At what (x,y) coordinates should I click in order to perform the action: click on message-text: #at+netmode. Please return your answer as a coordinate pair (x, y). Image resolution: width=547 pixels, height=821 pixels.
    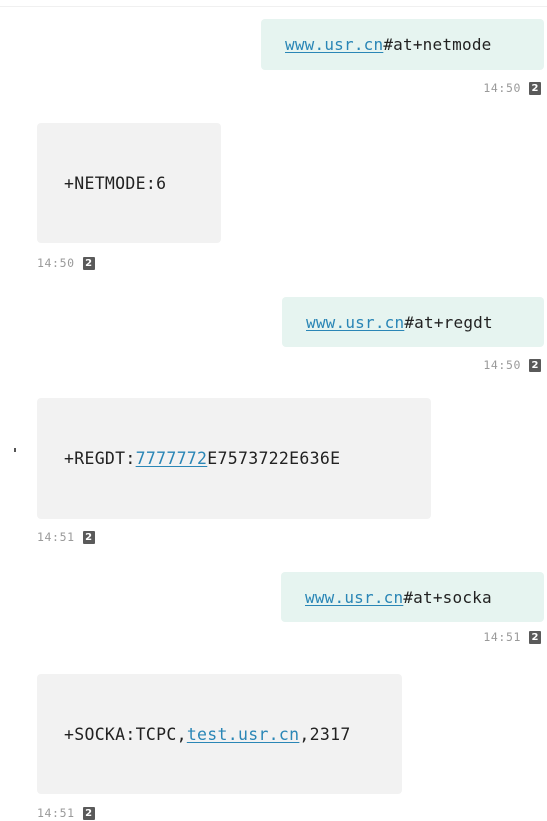
    Looking at the image, I should click on (437, 44).